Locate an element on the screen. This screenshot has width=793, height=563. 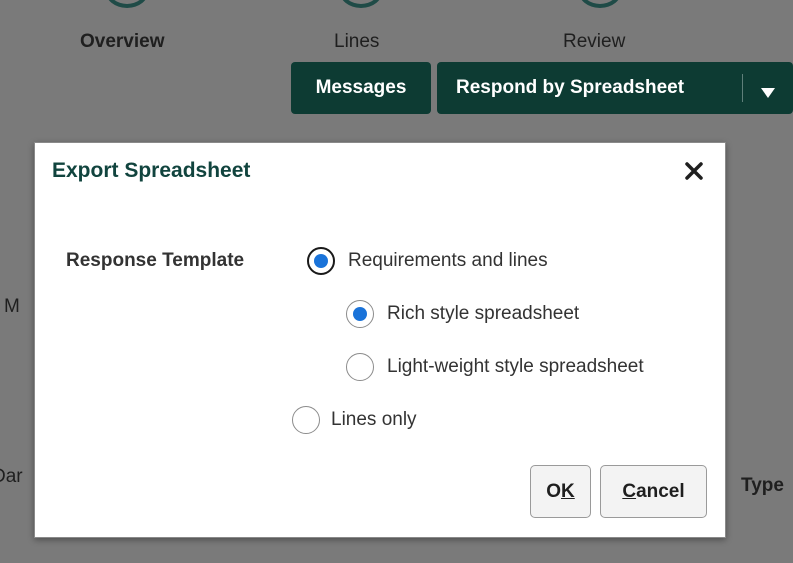
radio-rich-style-spreadsheet: Rich style spreadsheet is located at coordinates (462, 314).